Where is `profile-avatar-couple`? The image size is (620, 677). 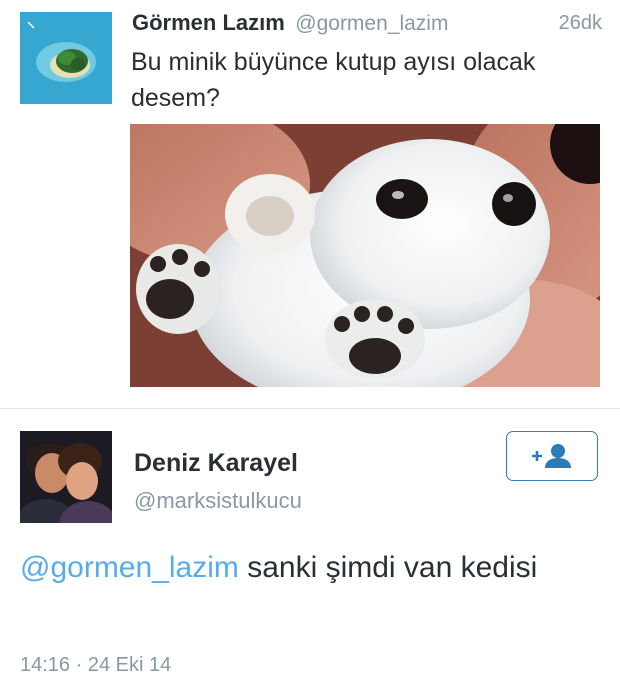 profile-avatar-couple is located at coordinates (66, 477).